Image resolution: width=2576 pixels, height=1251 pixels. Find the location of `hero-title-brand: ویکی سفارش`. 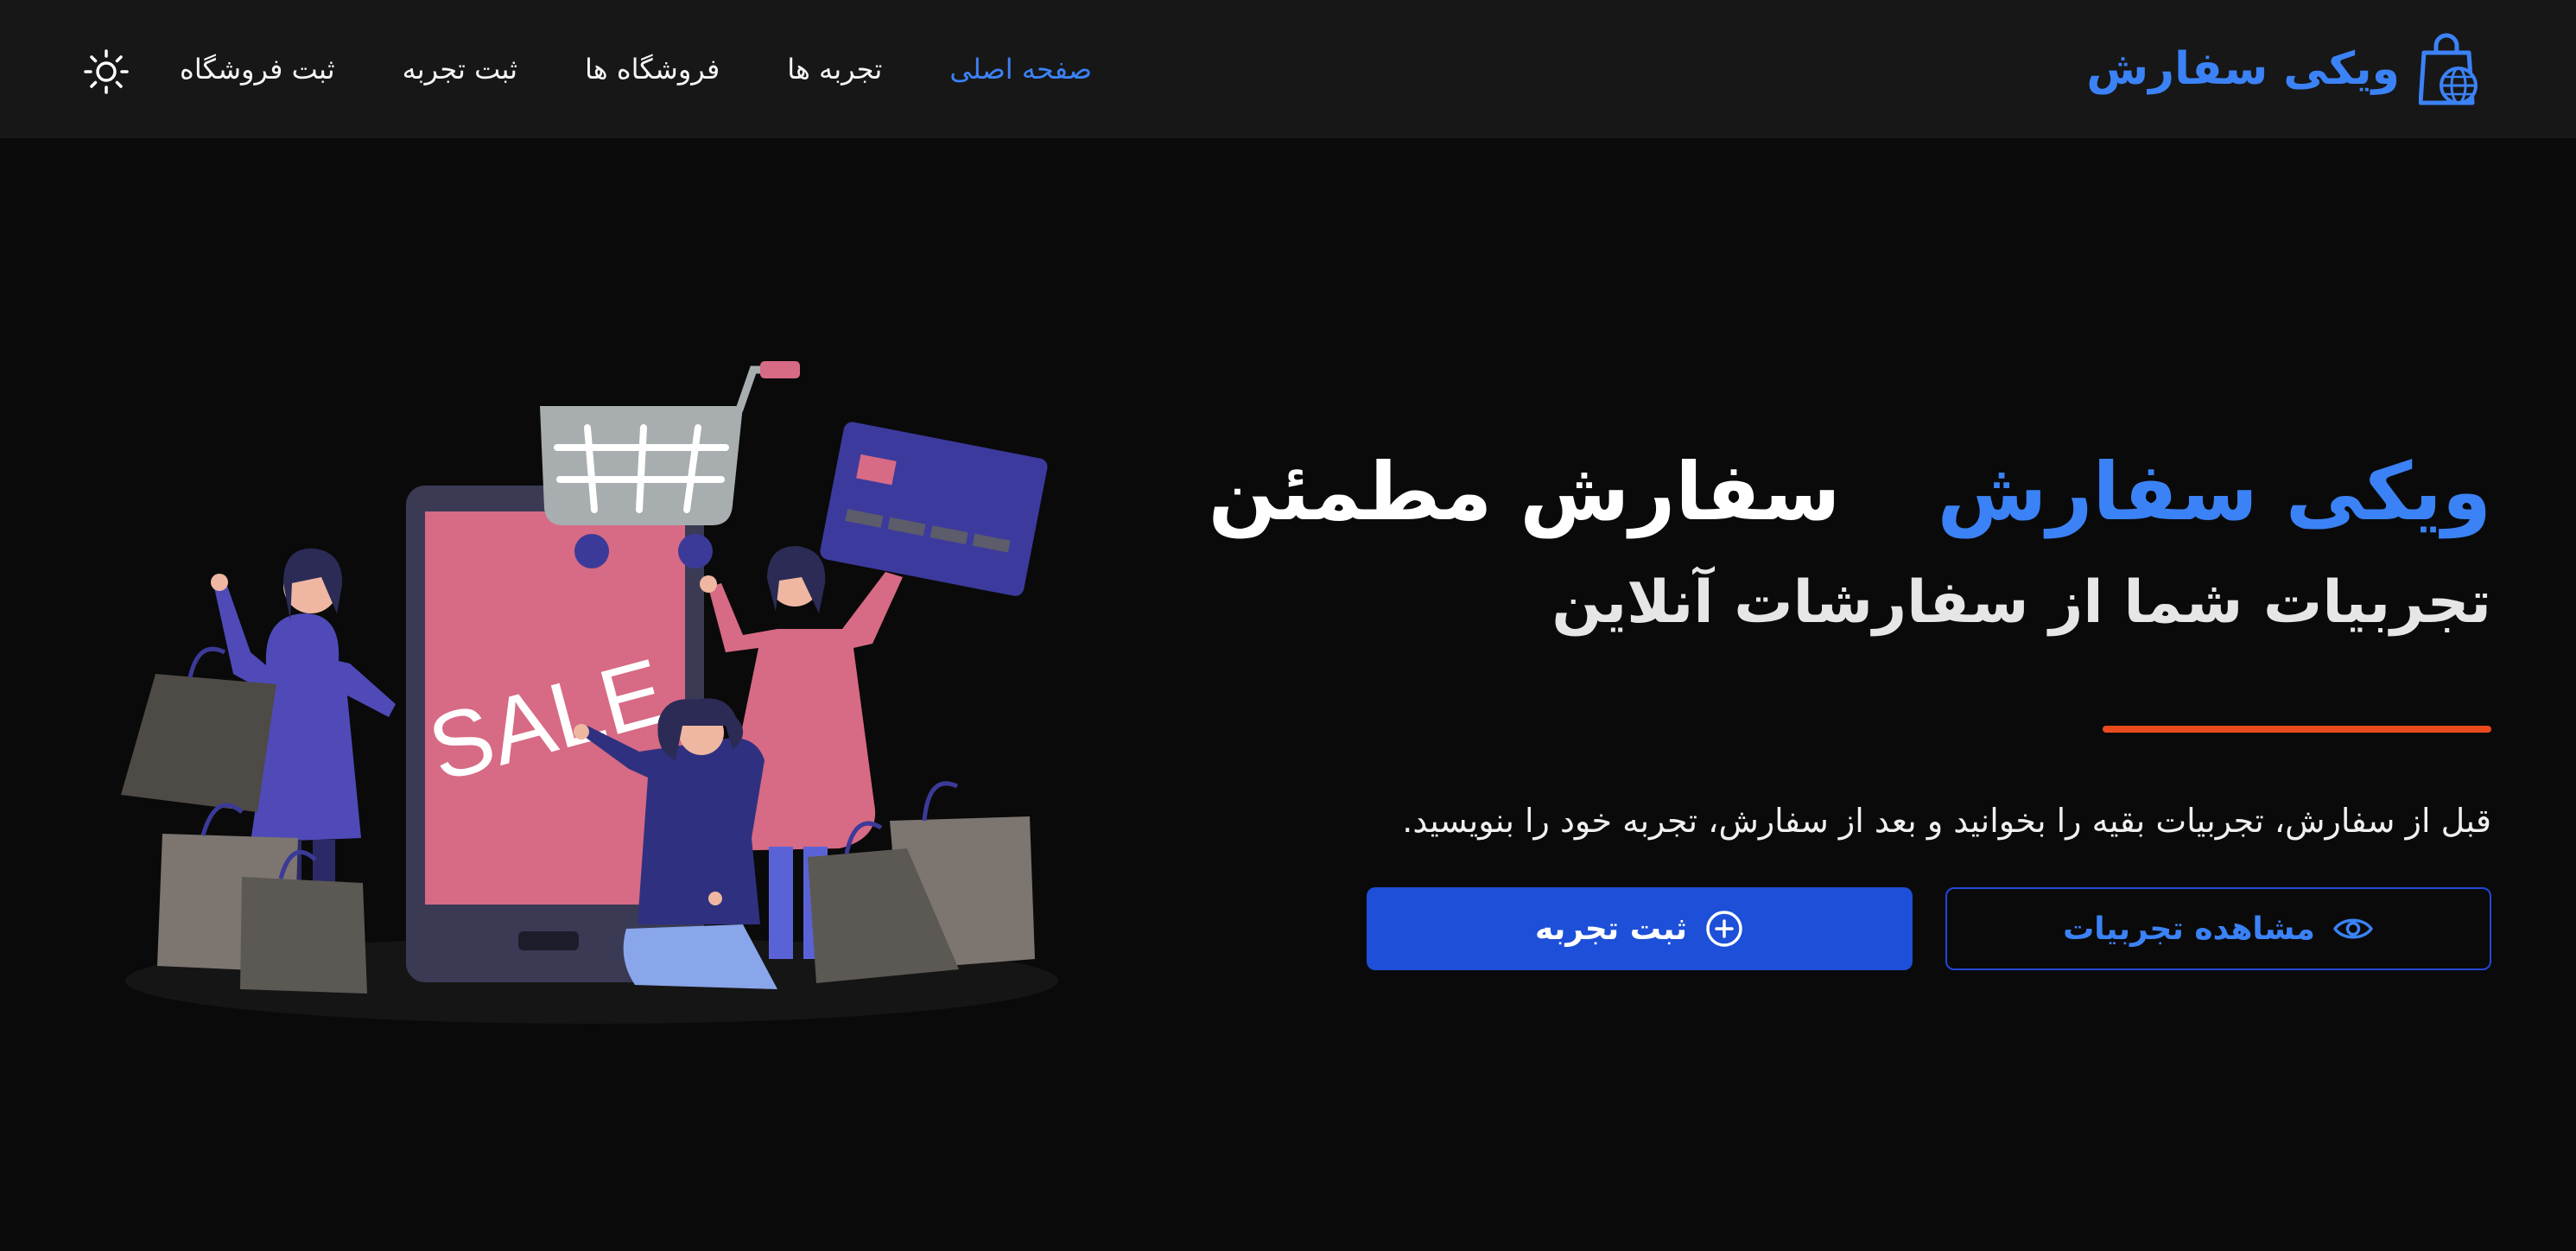

hero-title-brand: ویکی سفارش is located at coordinates (2214, 492).